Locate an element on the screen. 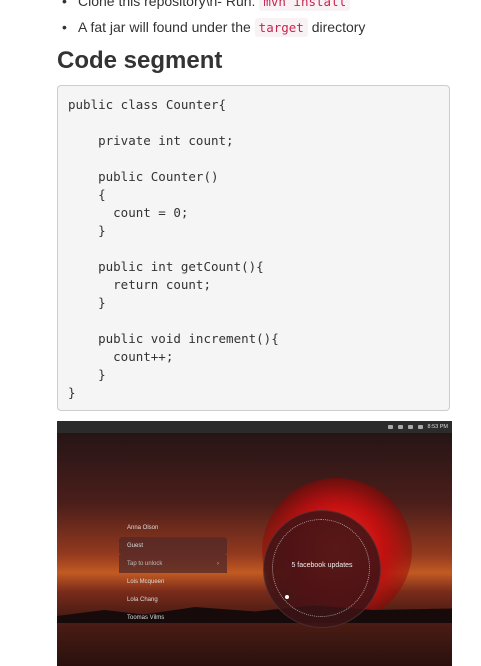  ring-marker-icon is located at coordinates (287, 597).